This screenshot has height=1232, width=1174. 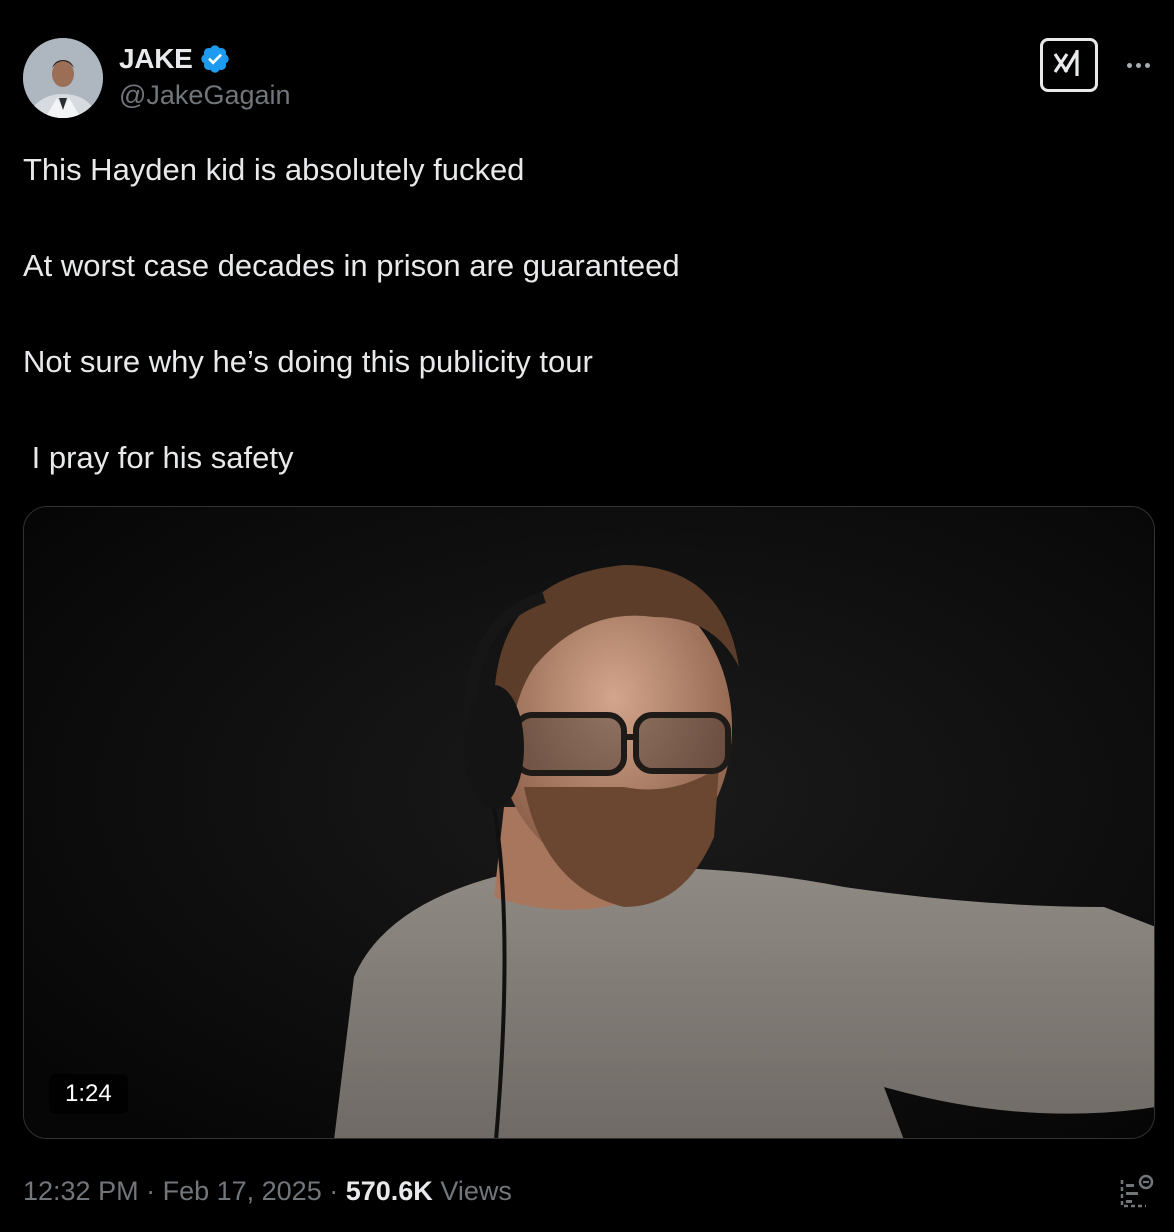 I want to click on grok-icon, so click(x=1069, y=65).